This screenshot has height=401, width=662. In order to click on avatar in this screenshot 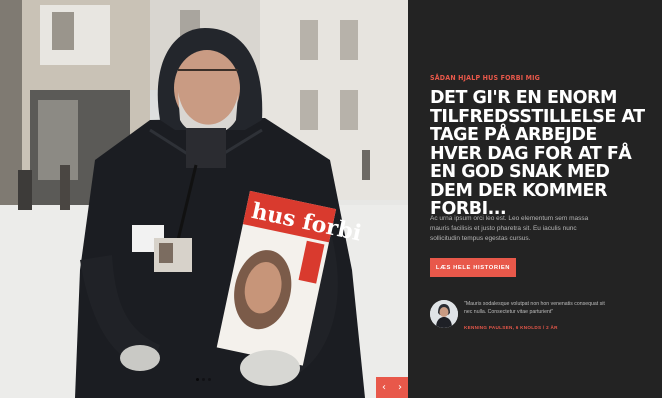, I will do `click(444, 314)`.